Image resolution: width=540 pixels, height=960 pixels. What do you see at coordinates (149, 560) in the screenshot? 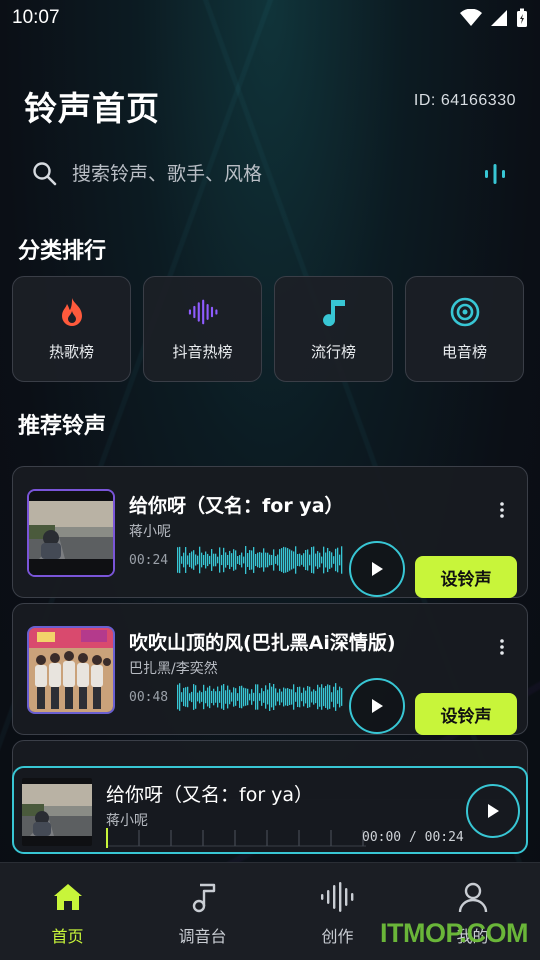
I see `song-duration: 00:24` at bounding box center [149, 560].